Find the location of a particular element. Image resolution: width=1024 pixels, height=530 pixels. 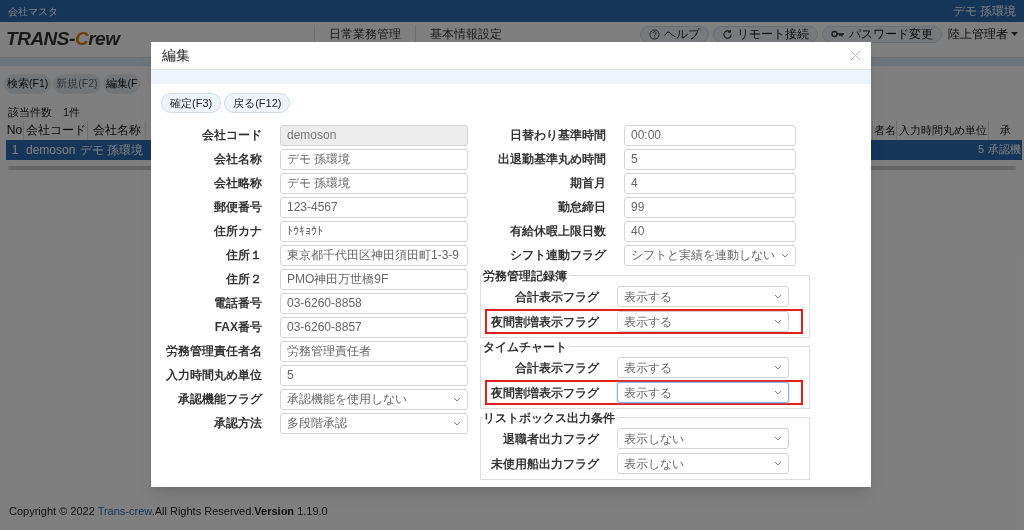

group-title: タイムチャート is located at coordinates (526, 347).